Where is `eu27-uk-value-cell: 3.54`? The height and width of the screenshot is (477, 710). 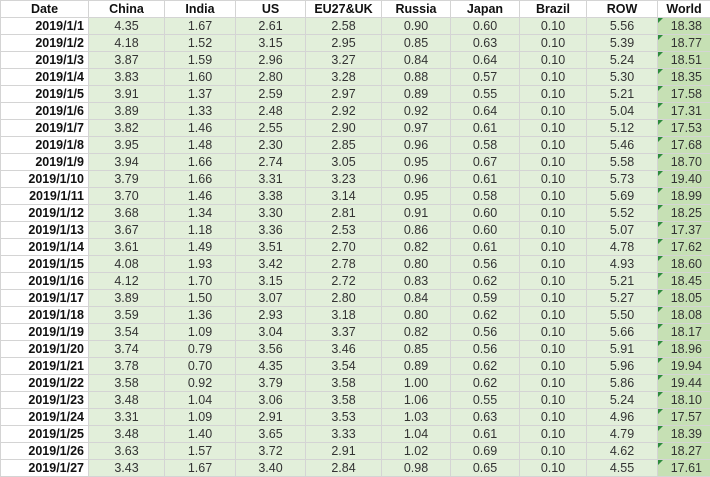 eu27-uk-value-cell: 3.54 is located at coordinates (343, 366).